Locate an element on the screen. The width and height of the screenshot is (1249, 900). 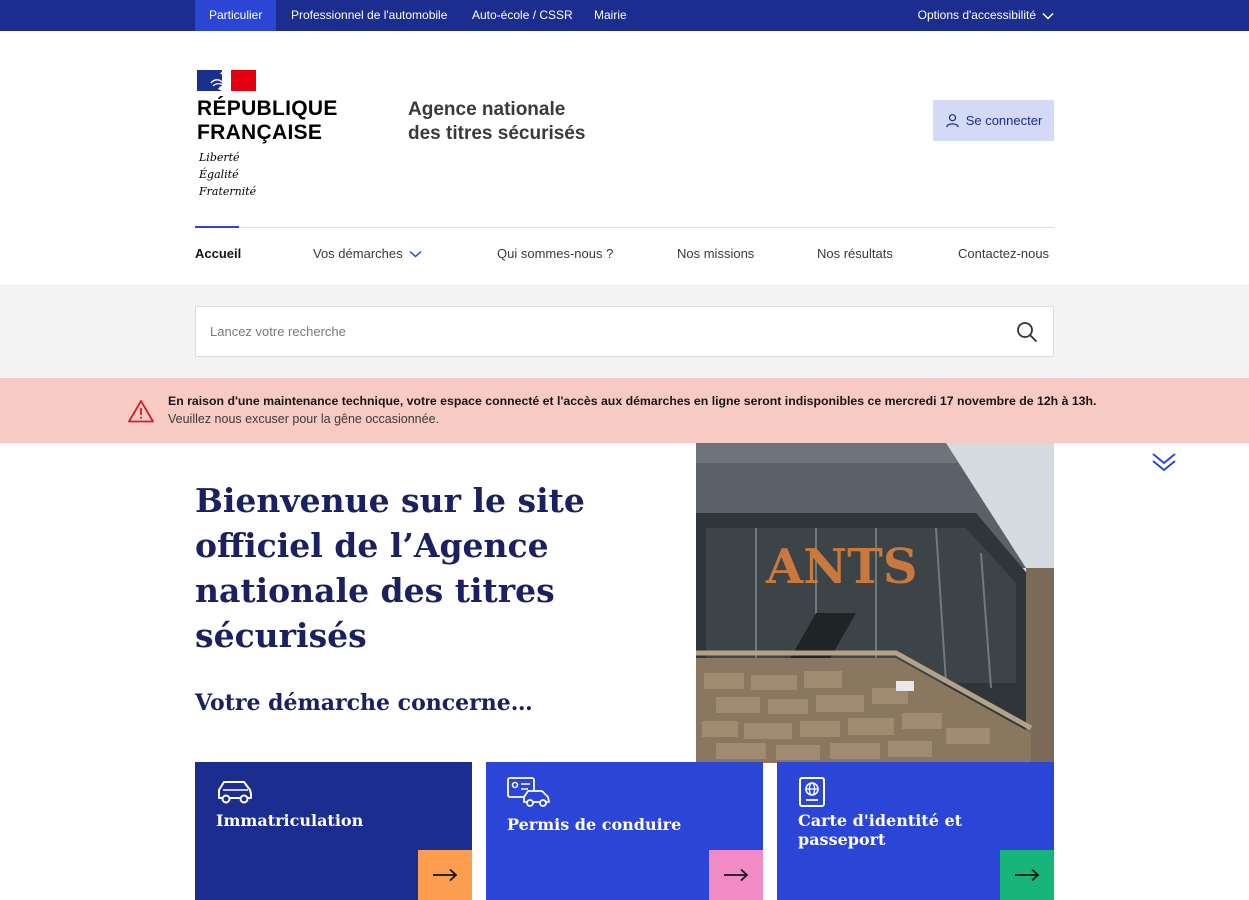
car-icon is located at coordinates (235, 792).